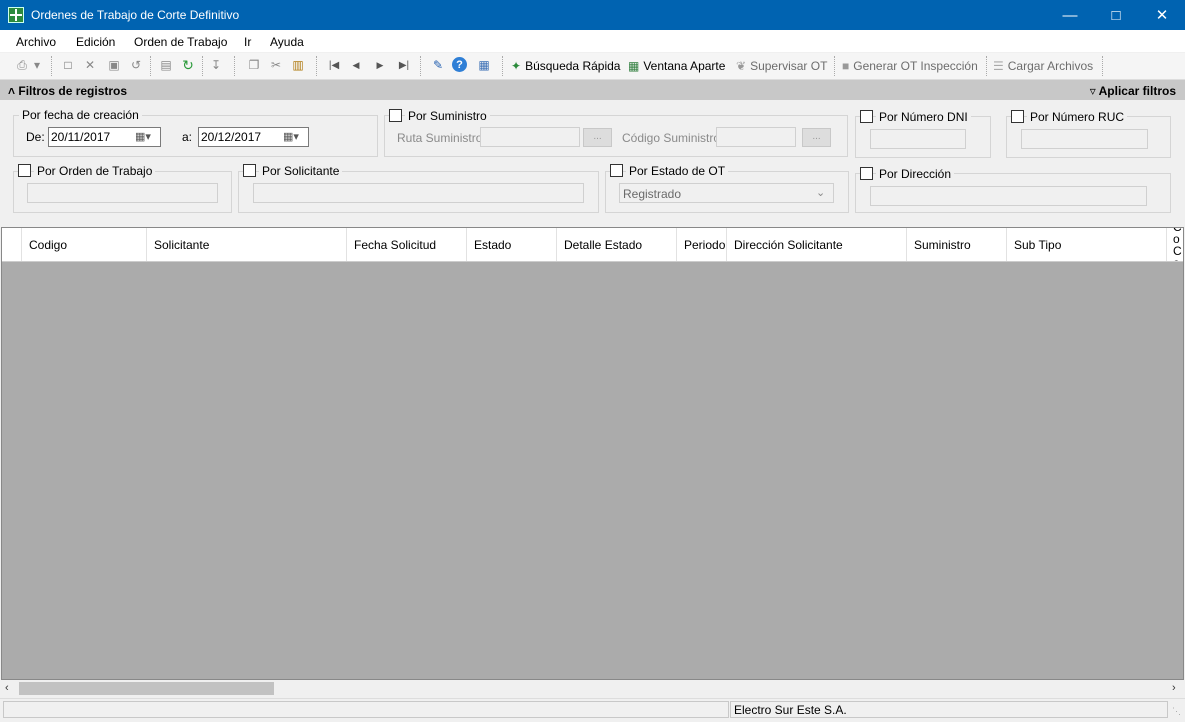 Image resolution: width=1185 pixels, height=722 pixels. What do you see at coordinates (459, 64) in the screenshot?
I see `help-icon: ?` at bounding box center [459, 64].